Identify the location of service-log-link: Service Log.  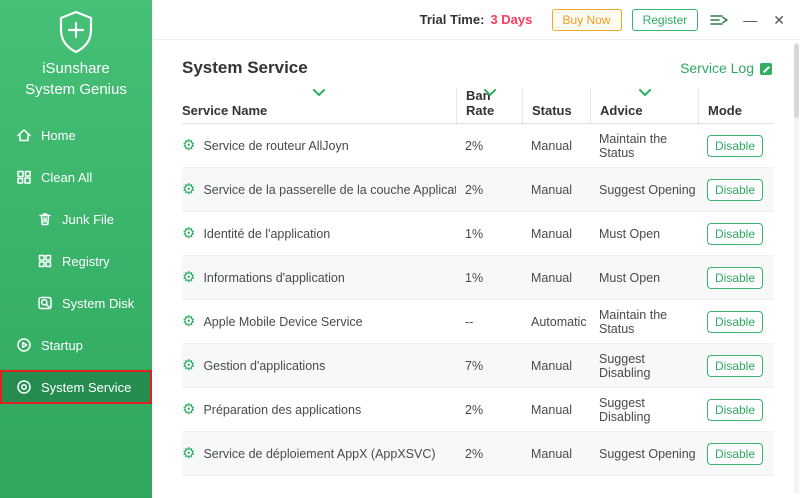
(727, 68).